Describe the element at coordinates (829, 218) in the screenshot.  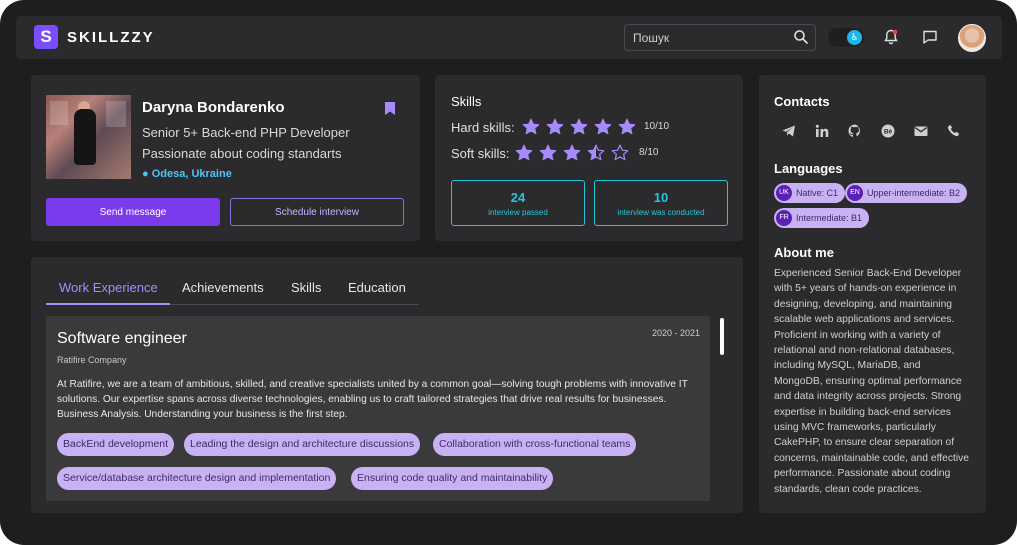
I see `language-level: Intermediate: B1` at that location.